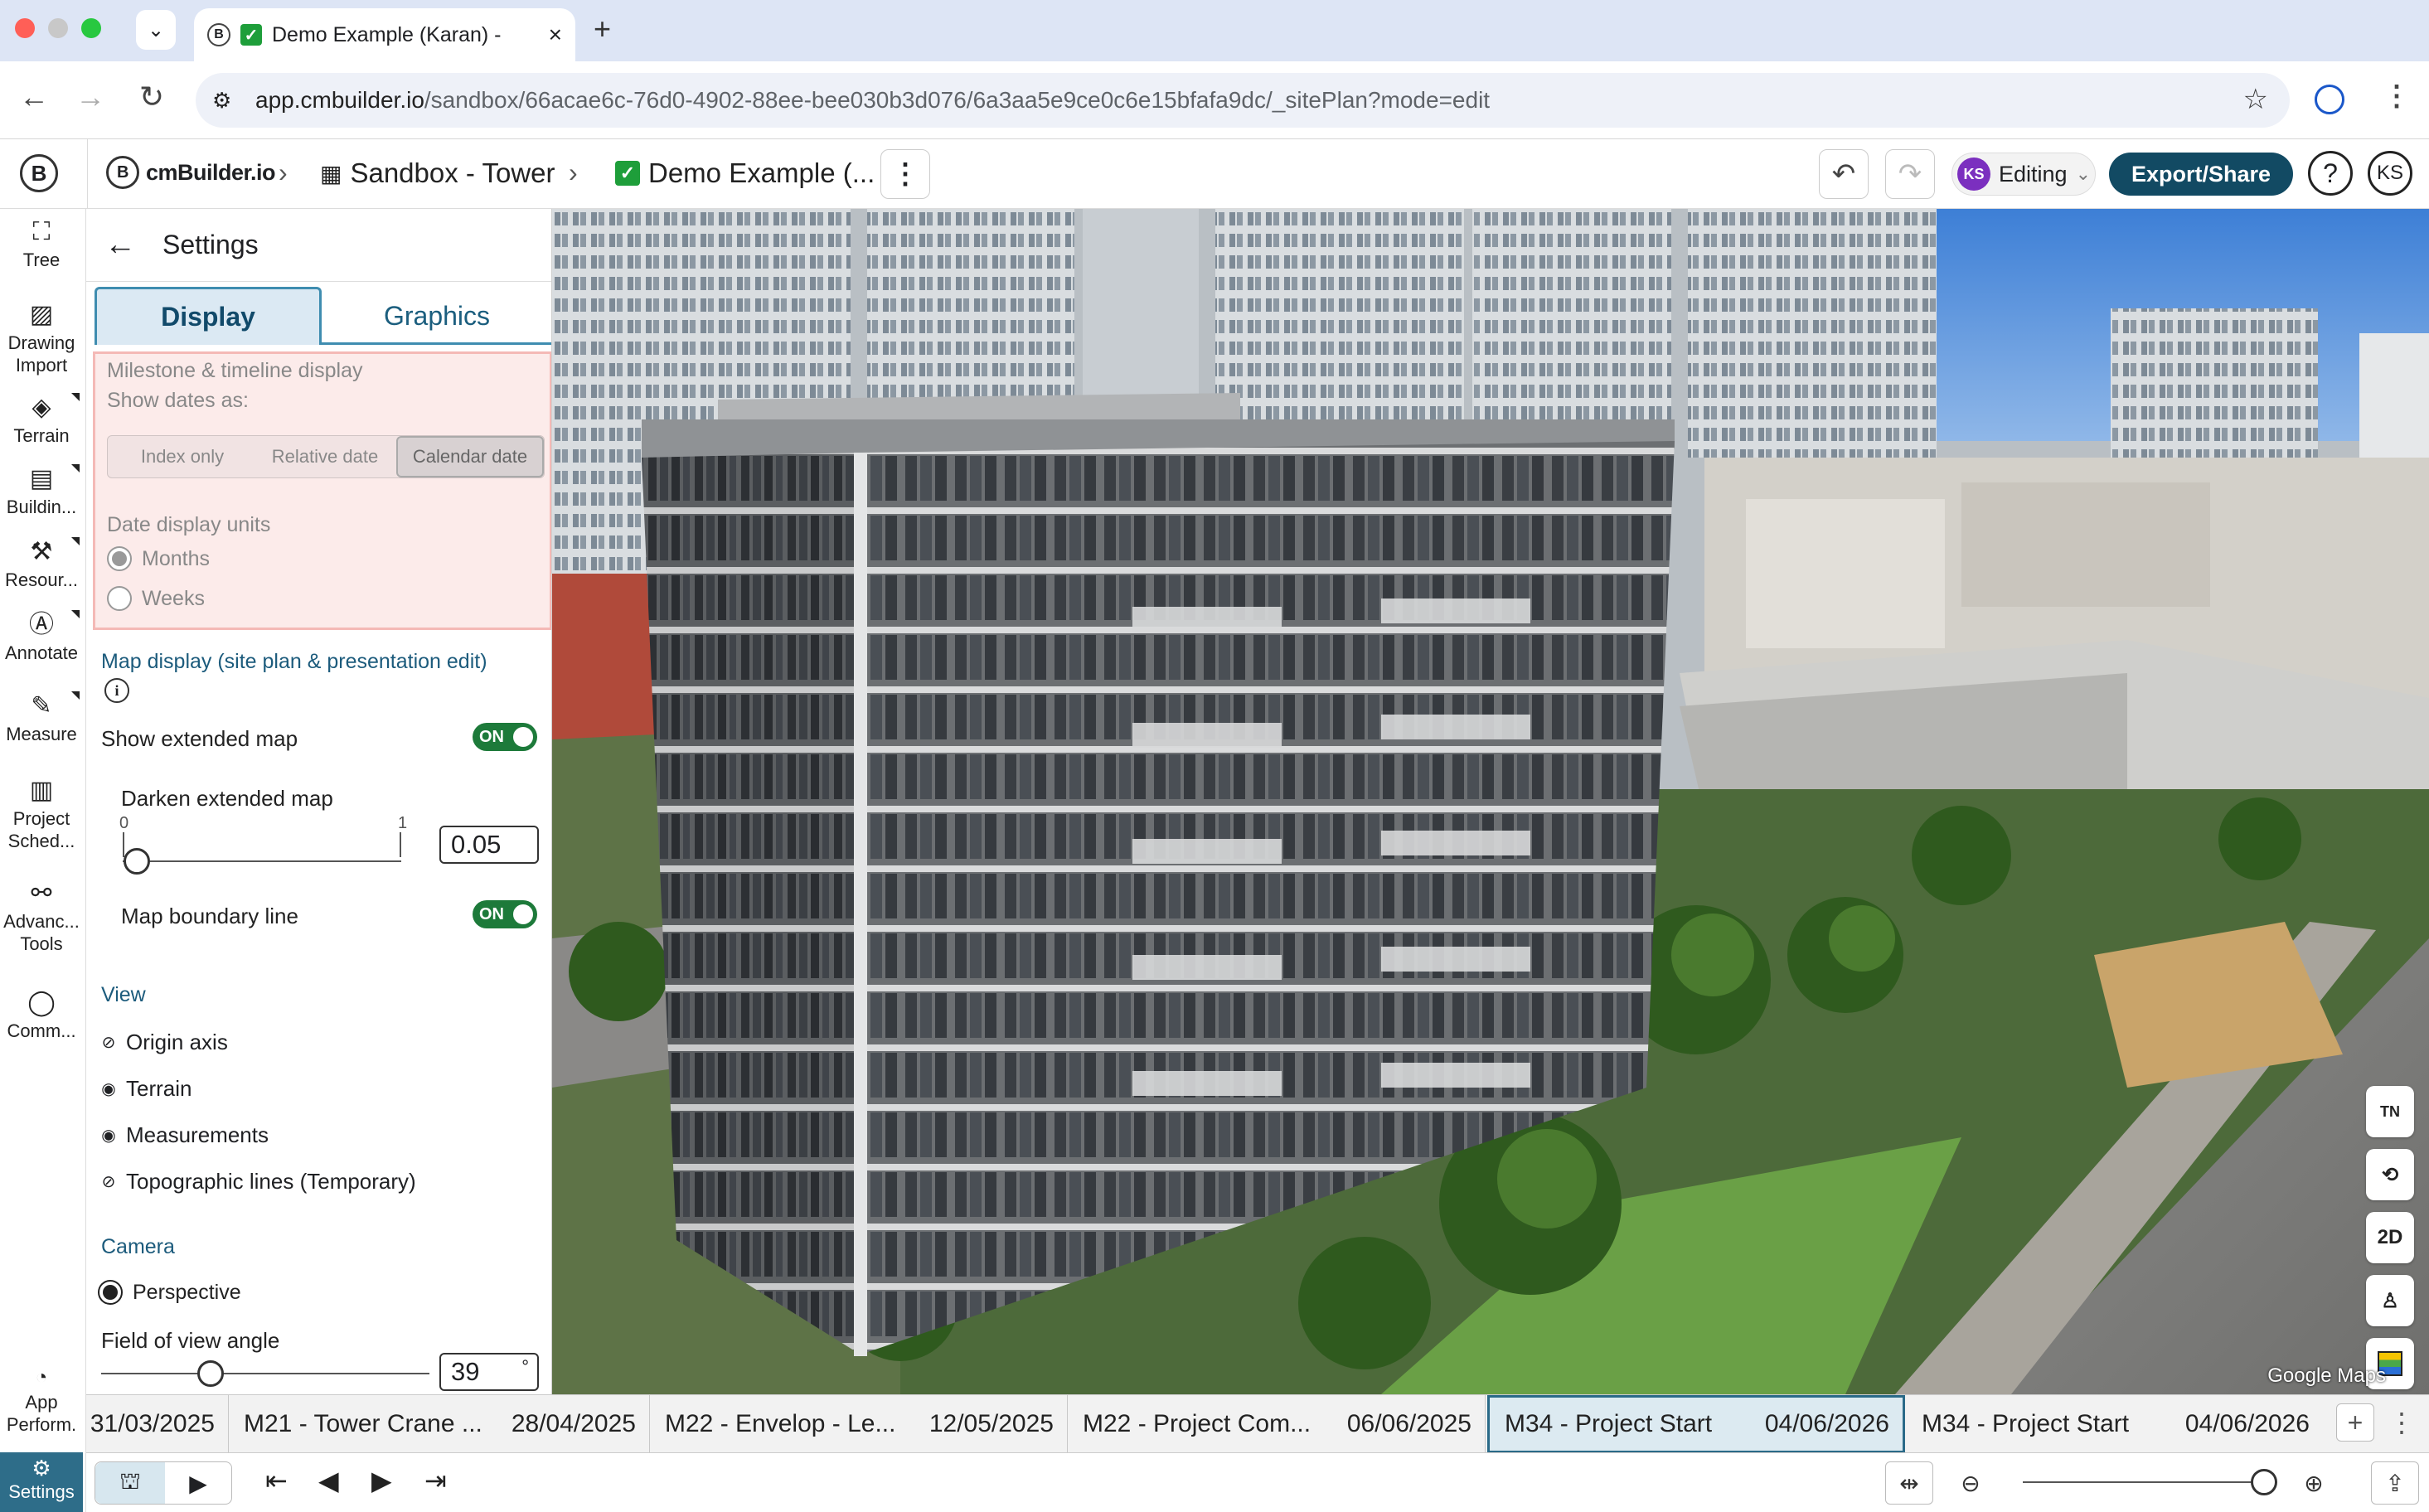  Describe the element at coordinates (2390, 1174) in the screenshot. I see `camera-orbit-button: ⟲` at that location.